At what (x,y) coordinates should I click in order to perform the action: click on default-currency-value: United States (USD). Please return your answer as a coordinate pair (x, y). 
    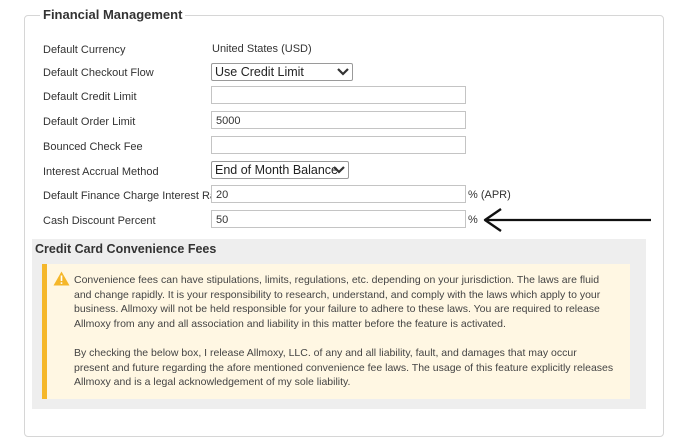
    Looking at the image, I should click on (262, 49).